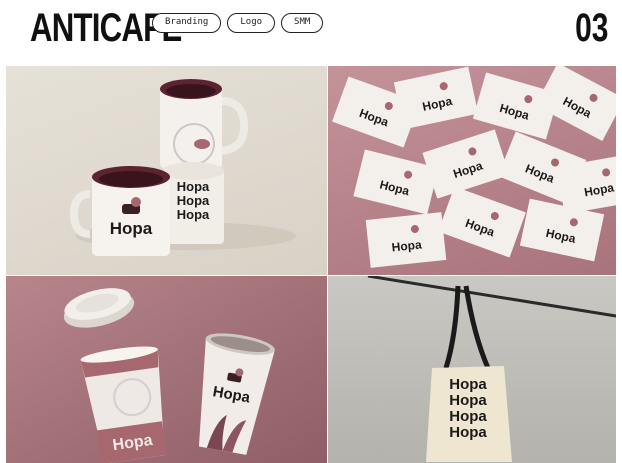  What do you see at coordinates (236, 394) in the screenshot?
I see `cup-right: Hopa` at bounding box center [236, 394].